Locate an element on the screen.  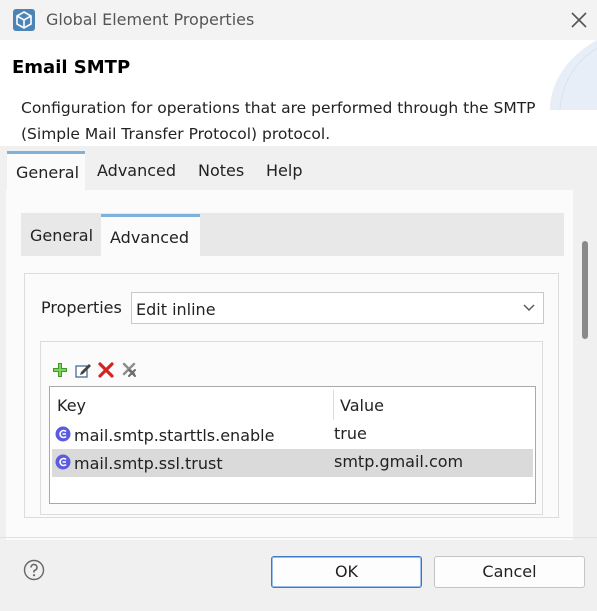
row-key: mail.smtp.starttls.enable is located at coordinates (174, 435).